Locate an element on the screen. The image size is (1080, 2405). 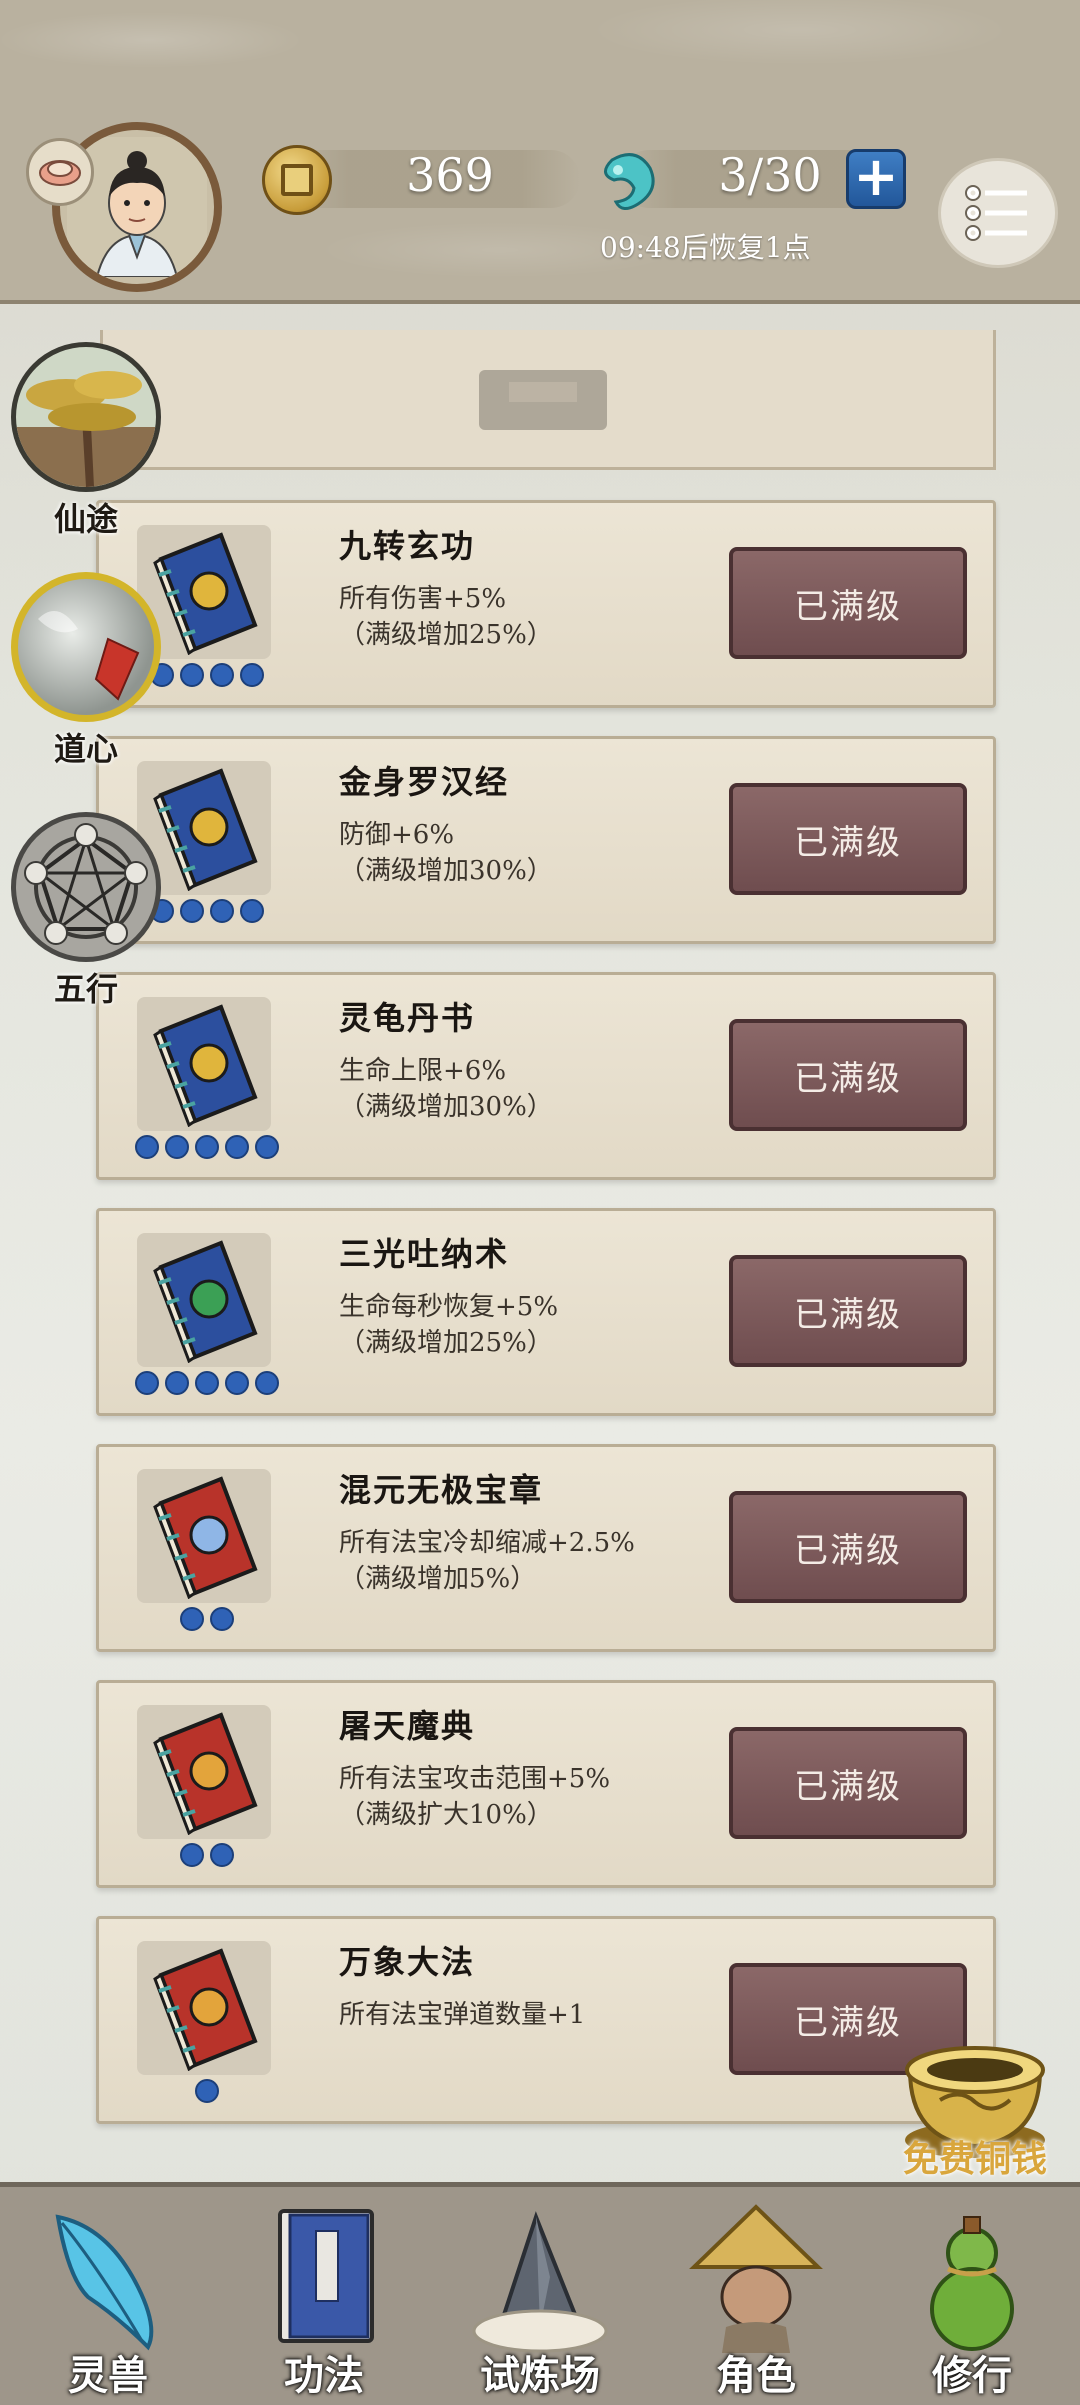
side-button-daoxin: 道心 is located at coordinates (86, 671).